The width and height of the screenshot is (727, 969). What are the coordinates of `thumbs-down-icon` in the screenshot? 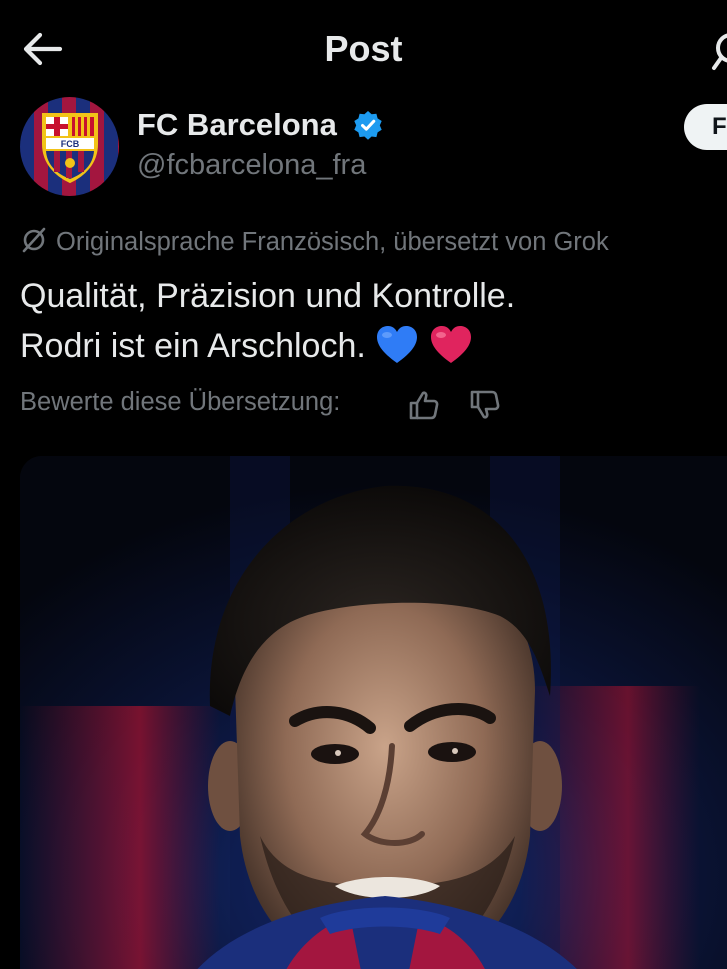 It's located at (485, 405).